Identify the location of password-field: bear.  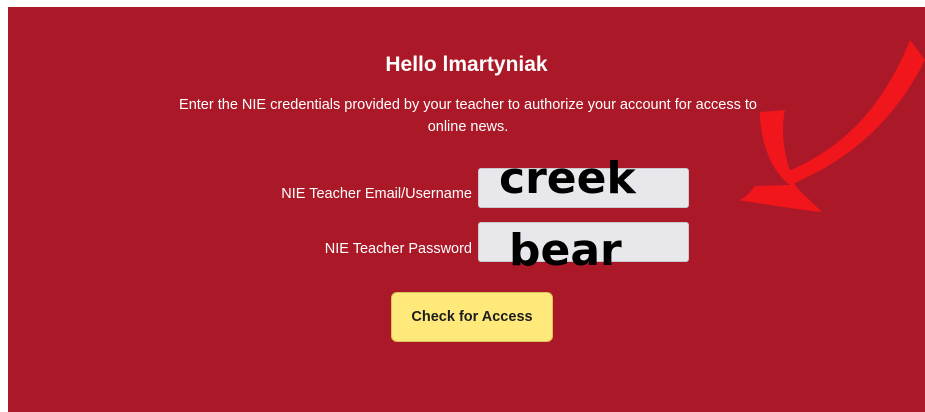
(583, 247).